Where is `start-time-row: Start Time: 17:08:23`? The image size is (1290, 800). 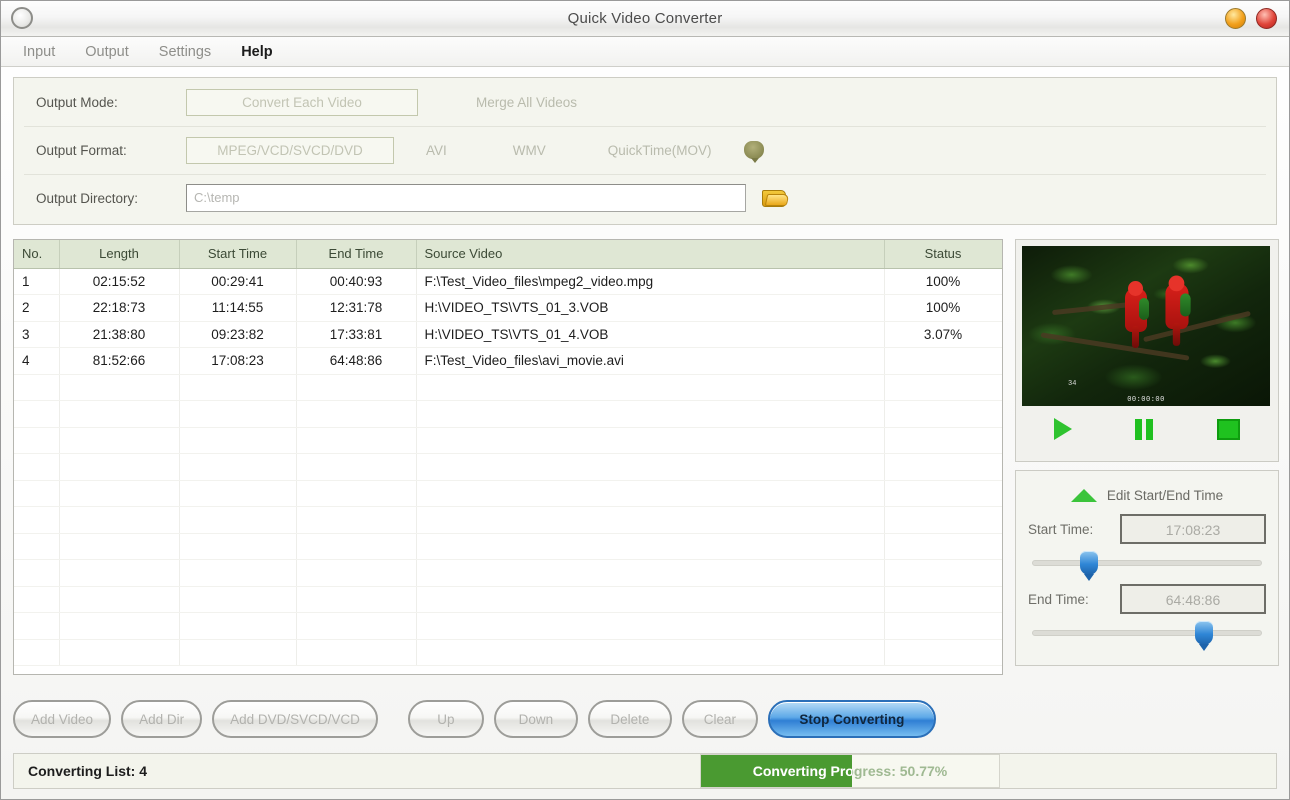 start-time-row: Start Time: 17:08:23 is located at coordinates (1147, 529).